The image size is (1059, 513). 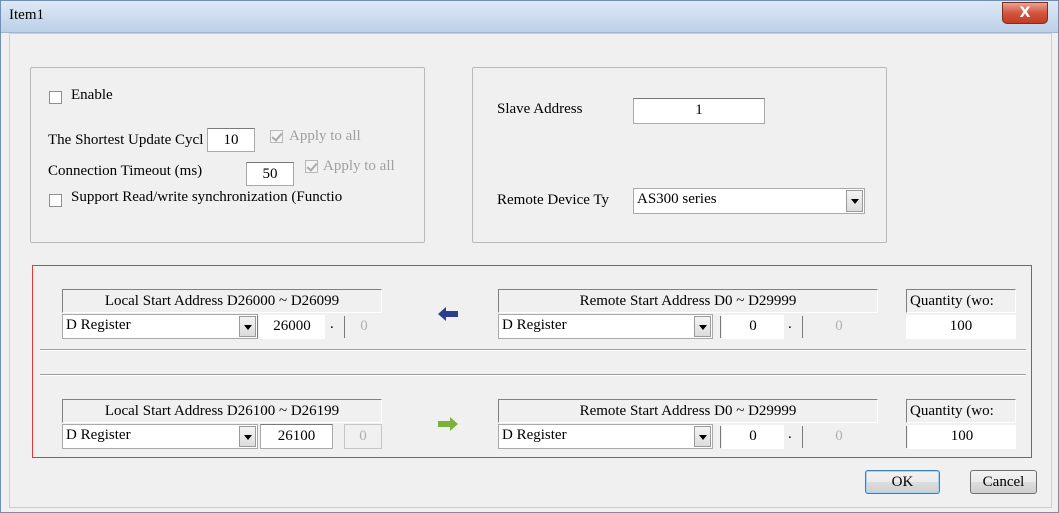 I want to click on apply-all-timeout-checkbox, so click(x=311, y=166).